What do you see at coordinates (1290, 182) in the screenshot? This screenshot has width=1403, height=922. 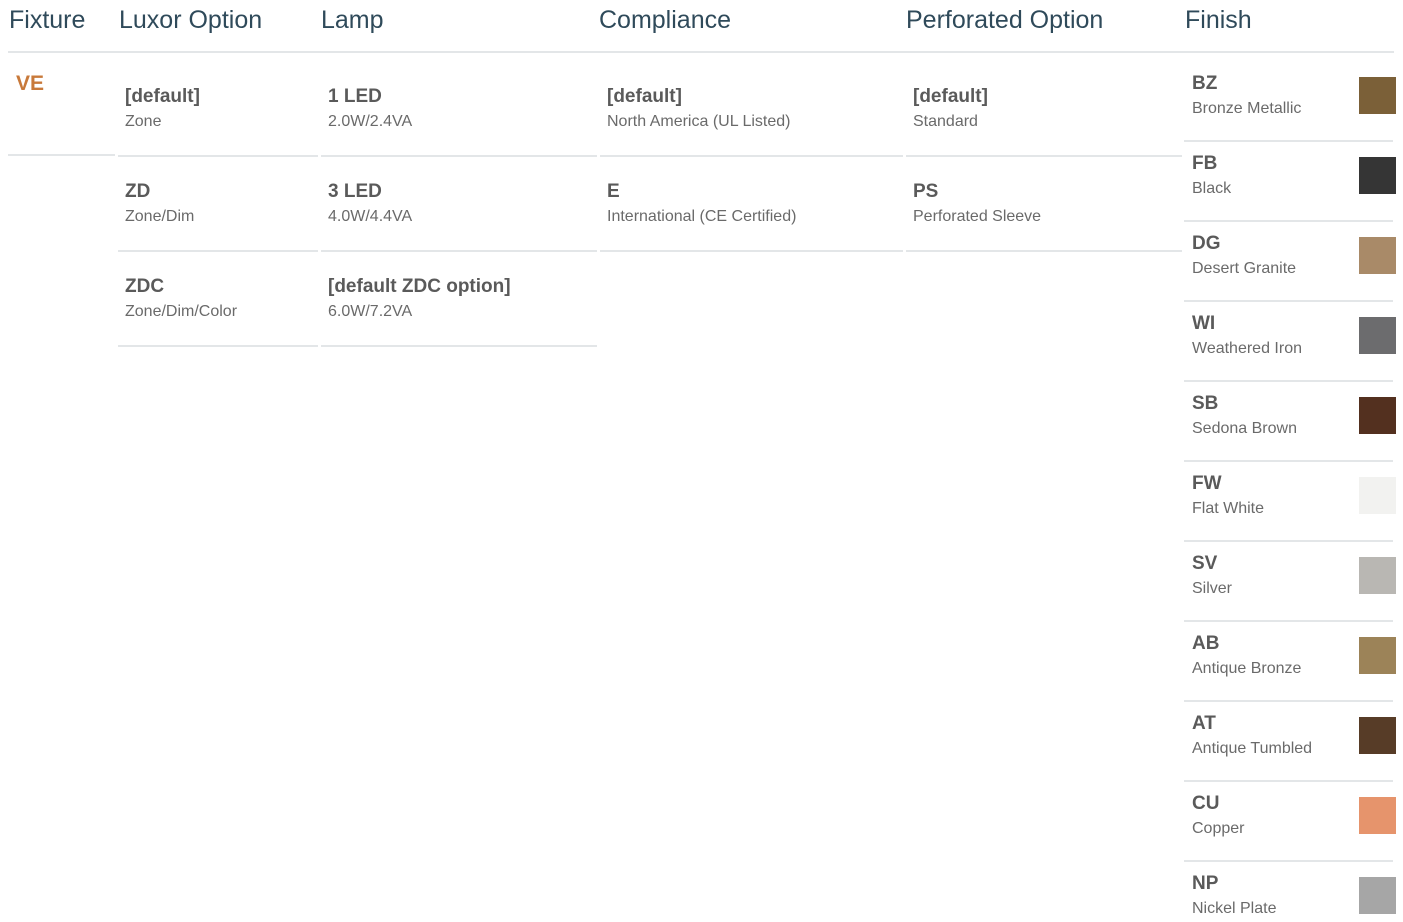 I see `finish-item-fb: FB Black` at bounding box center [1290, 182].